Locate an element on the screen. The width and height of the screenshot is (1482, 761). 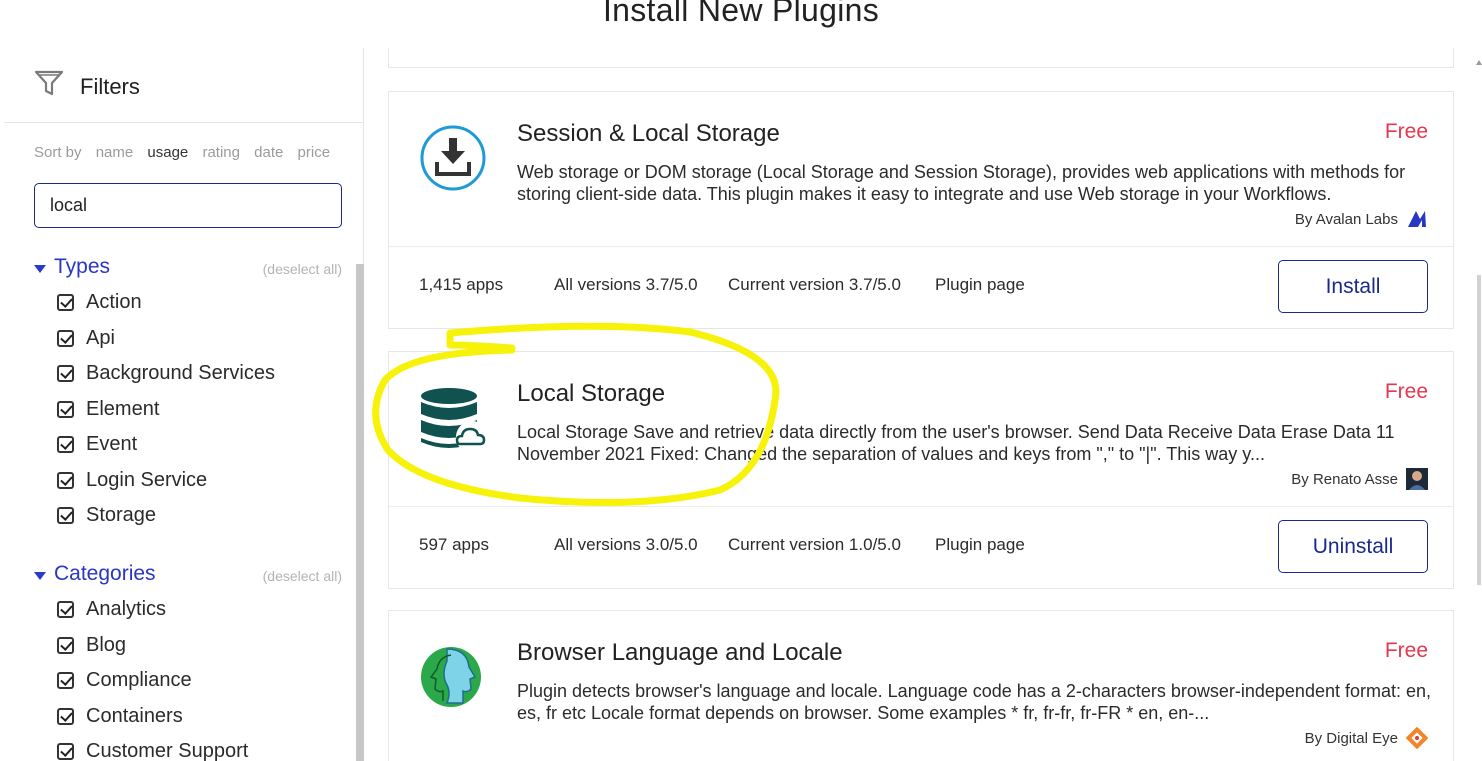
type-option-login-service: Login Service is located at coordinates (187, 481).